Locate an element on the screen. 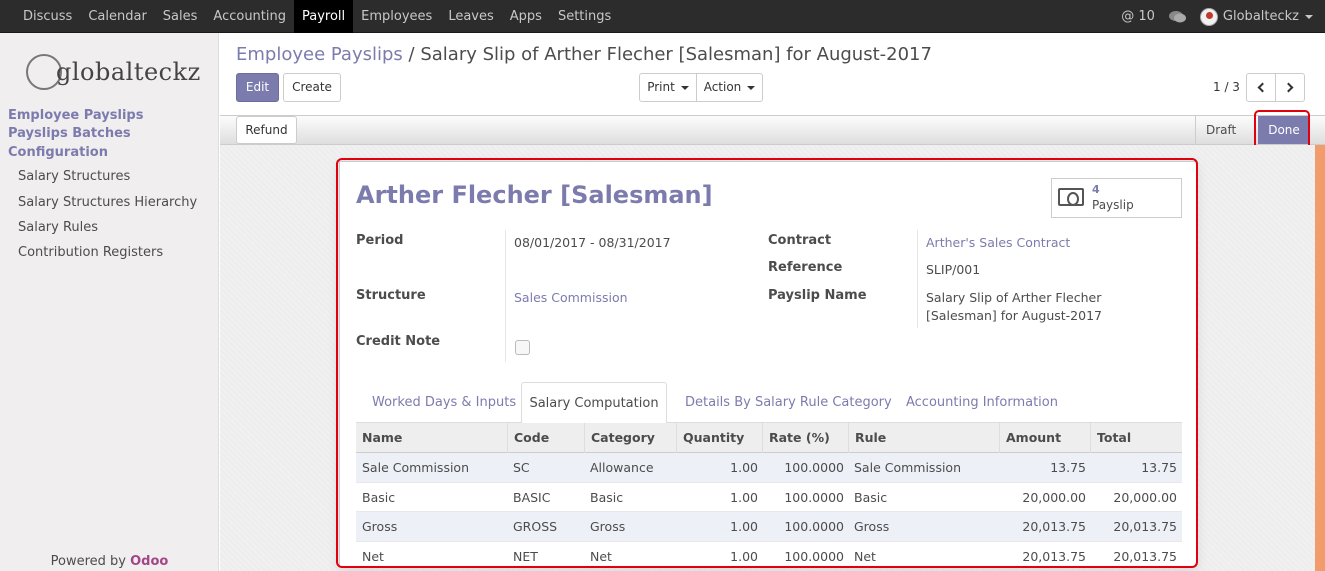 Image resolution: width=1325 pixels, height=571 pixels. scrollbar is located at coordinates (1320, 358).